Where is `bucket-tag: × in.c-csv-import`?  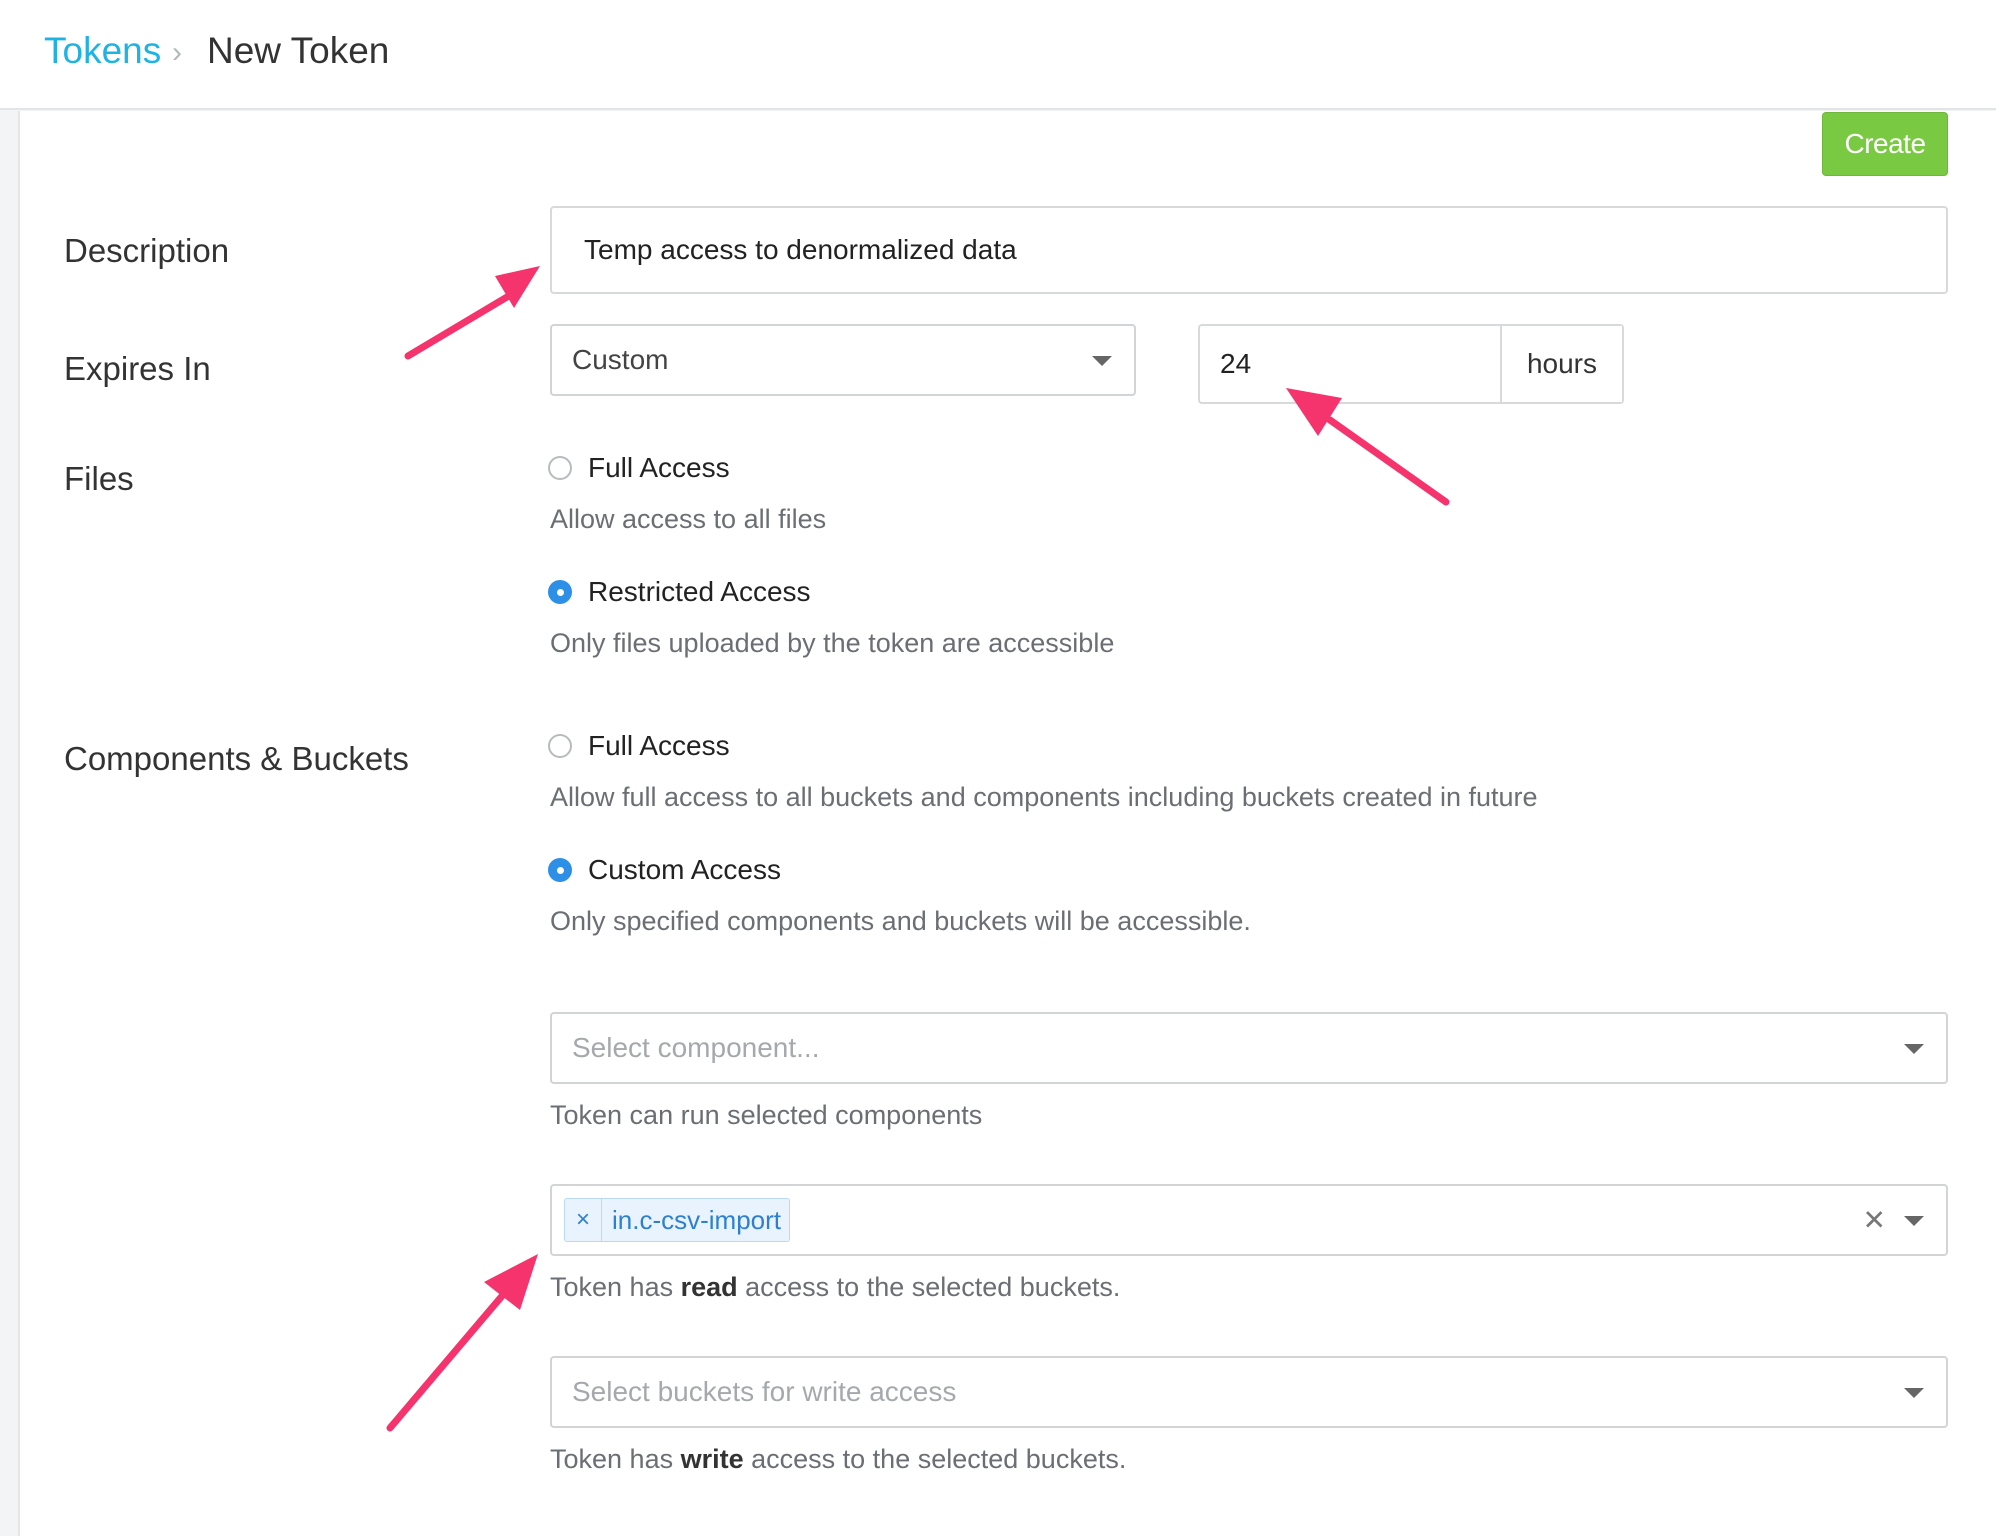 bucket-tag: × in.c-csv-import is located at coordinates (677, 1220).